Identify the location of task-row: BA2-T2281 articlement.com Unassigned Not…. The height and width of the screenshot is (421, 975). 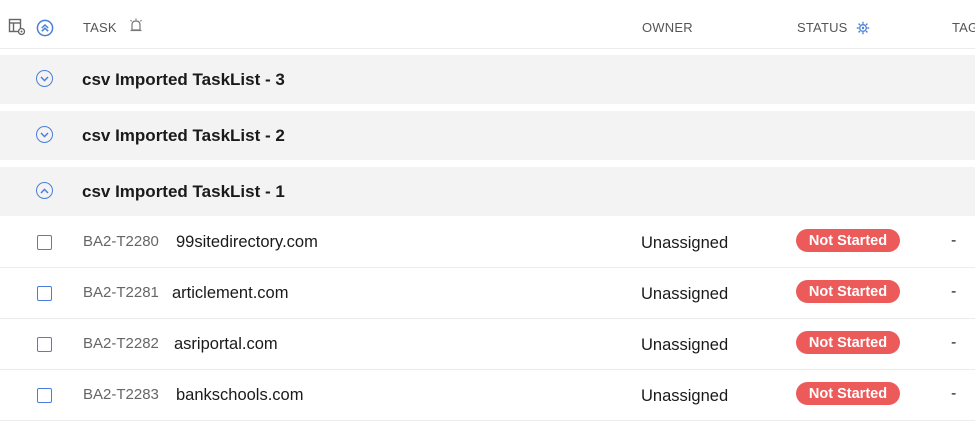
(487, 294).